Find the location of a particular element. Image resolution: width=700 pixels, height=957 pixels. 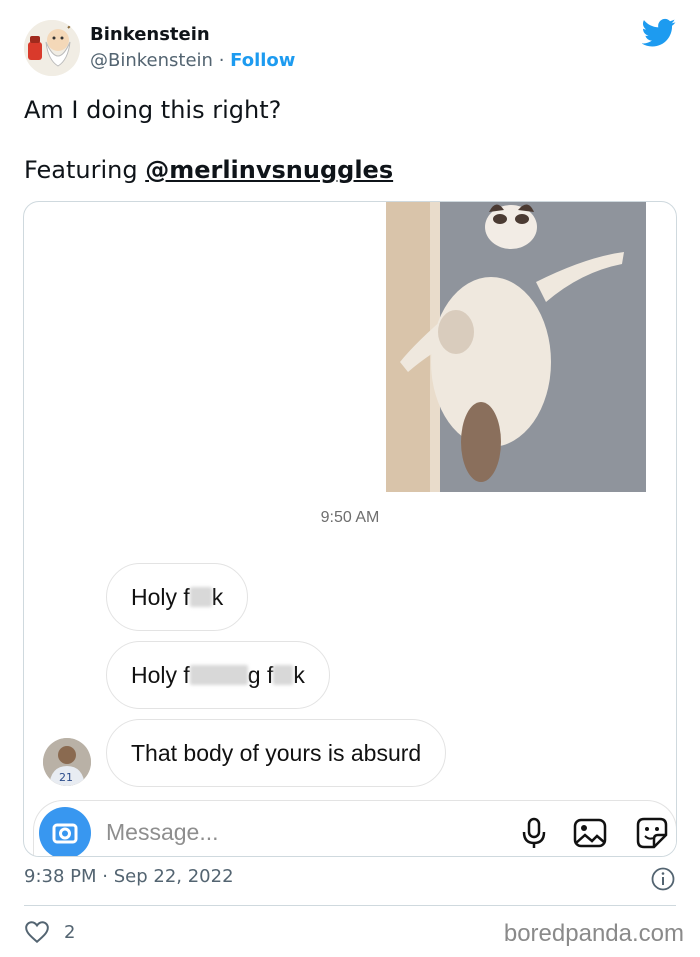

heart-icon is located at coordinates (37, 932).